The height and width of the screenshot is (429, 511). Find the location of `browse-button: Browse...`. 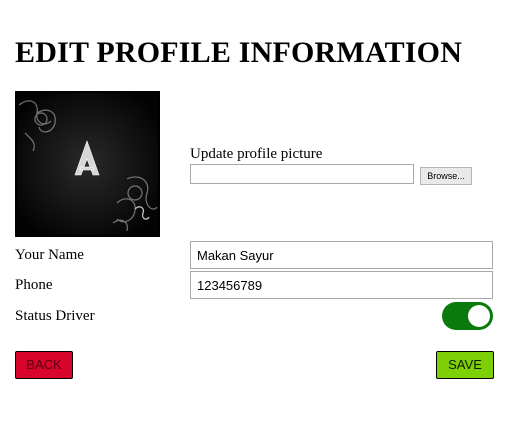

browse-button: Browse... is located at coordinates (446, 176).